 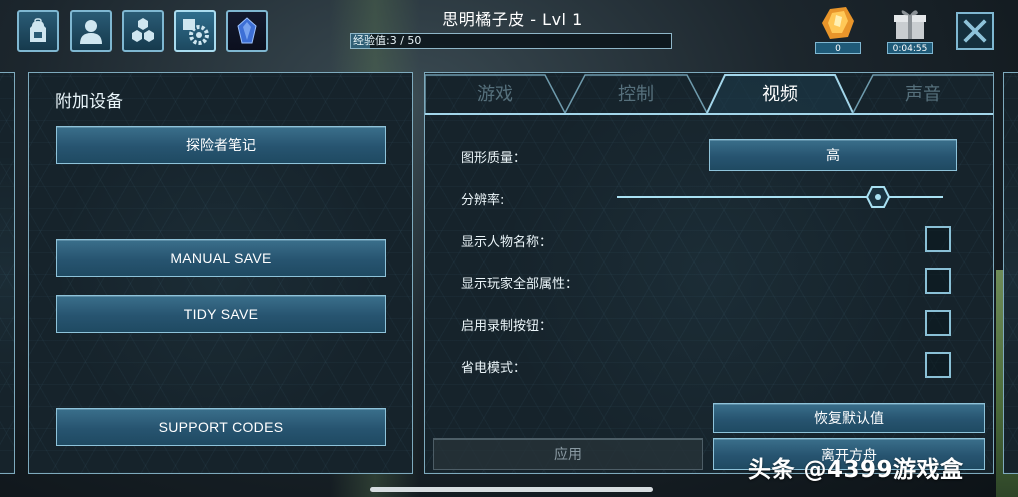 What do you see at coordinates (938, 365) in the screenshot?
I see `power-saving-mode-checkbox` at bounding box center [938, 365].